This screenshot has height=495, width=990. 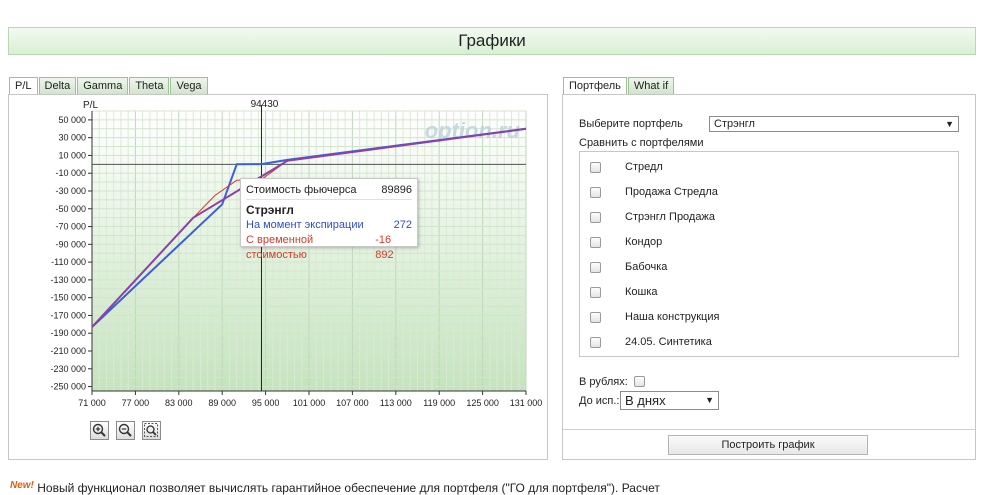 I want to click on compare-label: Сравнить с портфелями, so click(x=641, y=143).